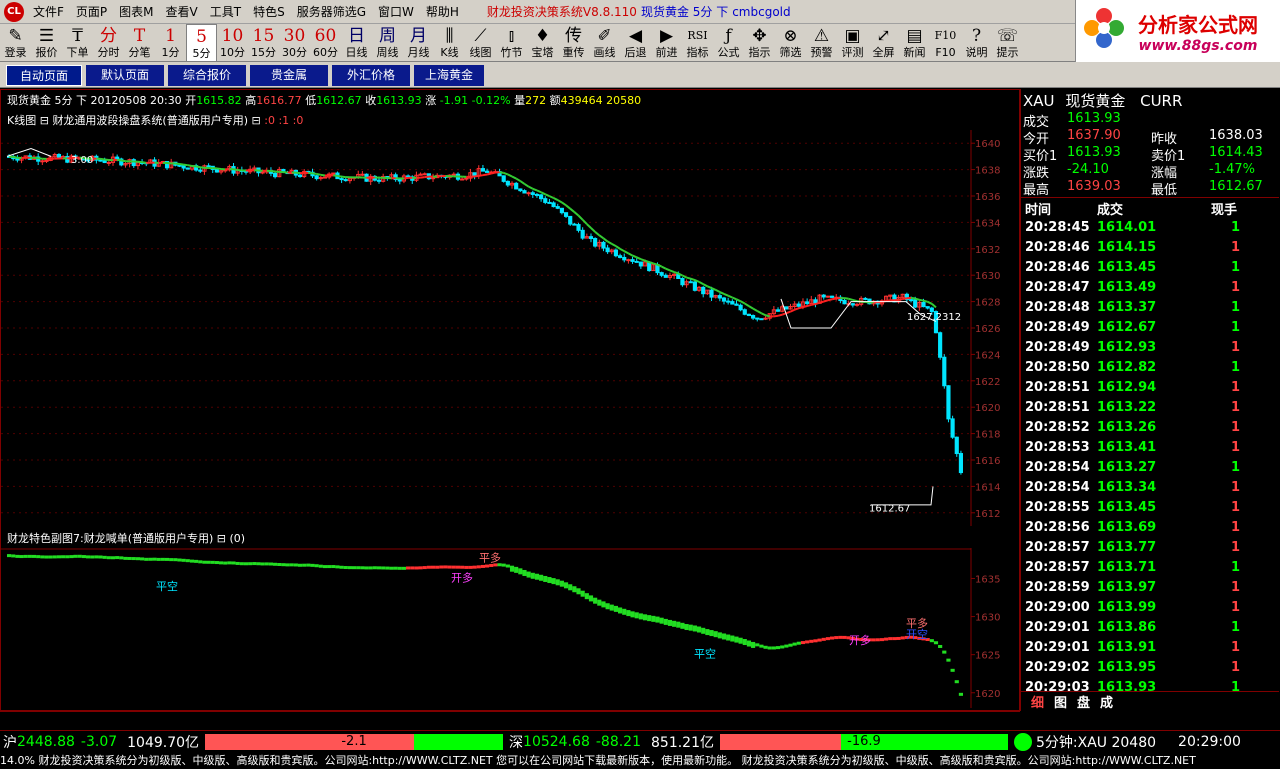 This screenshot has width=1280, height=769. What do you see at coordinates (44, 75) in the screenshot?
I see `tab-auto-page: 自动页面` at bounding box center [44, 75].